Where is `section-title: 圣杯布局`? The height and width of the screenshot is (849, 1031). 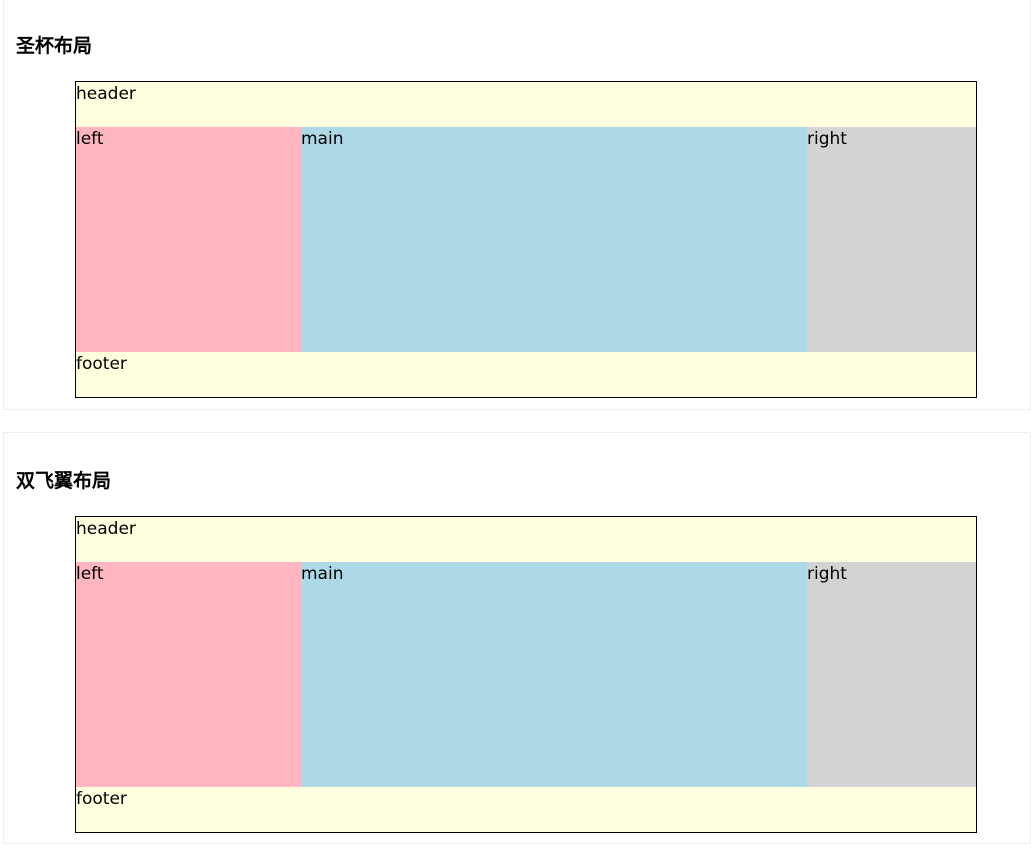 section-title: 圣杯布局 is located at coordinates (54, 46).